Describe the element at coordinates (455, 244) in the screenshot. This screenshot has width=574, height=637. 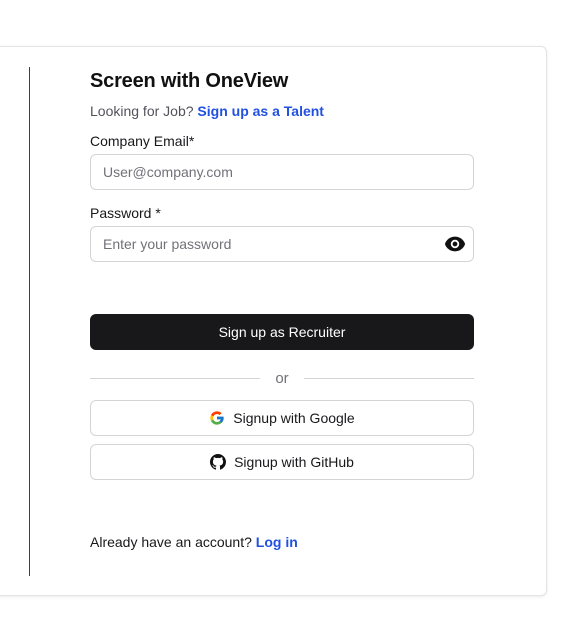
I see `eye-icon` at that location.